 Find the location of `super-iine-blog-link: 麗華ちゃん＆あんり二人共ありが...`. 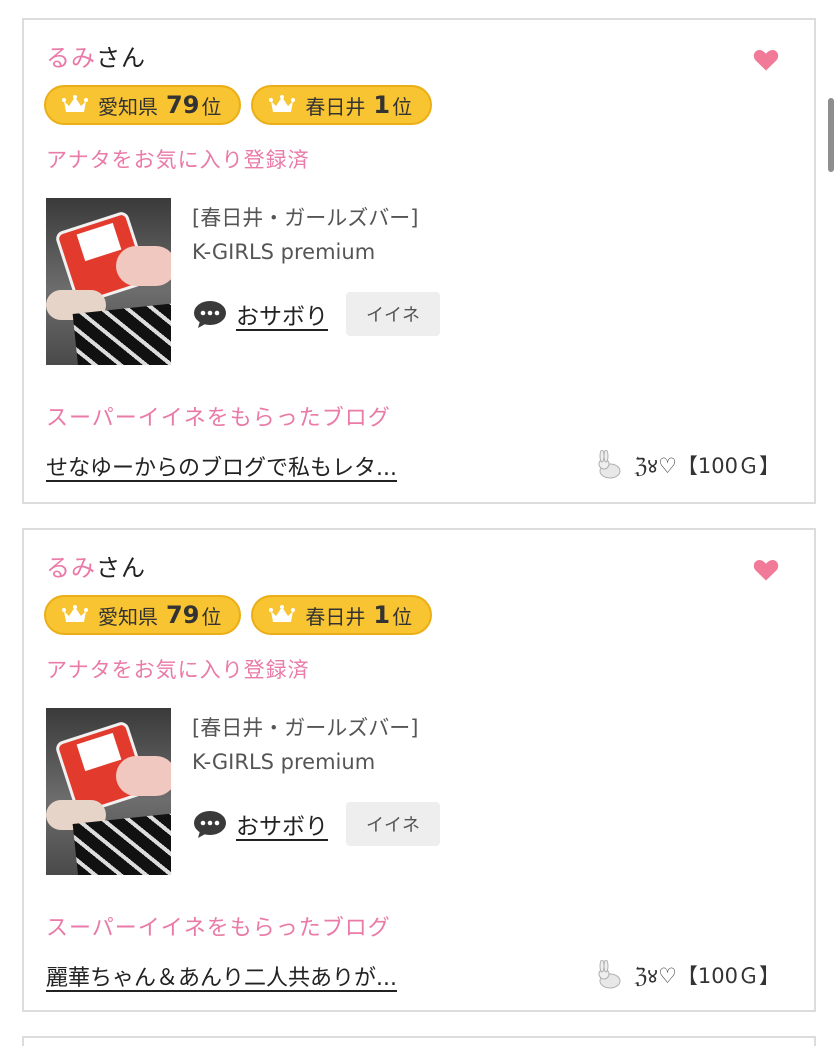

super-iine-blog-link: 麗華ちゃん＆あんり二人共ありが... is located at coordinates (221, 976).